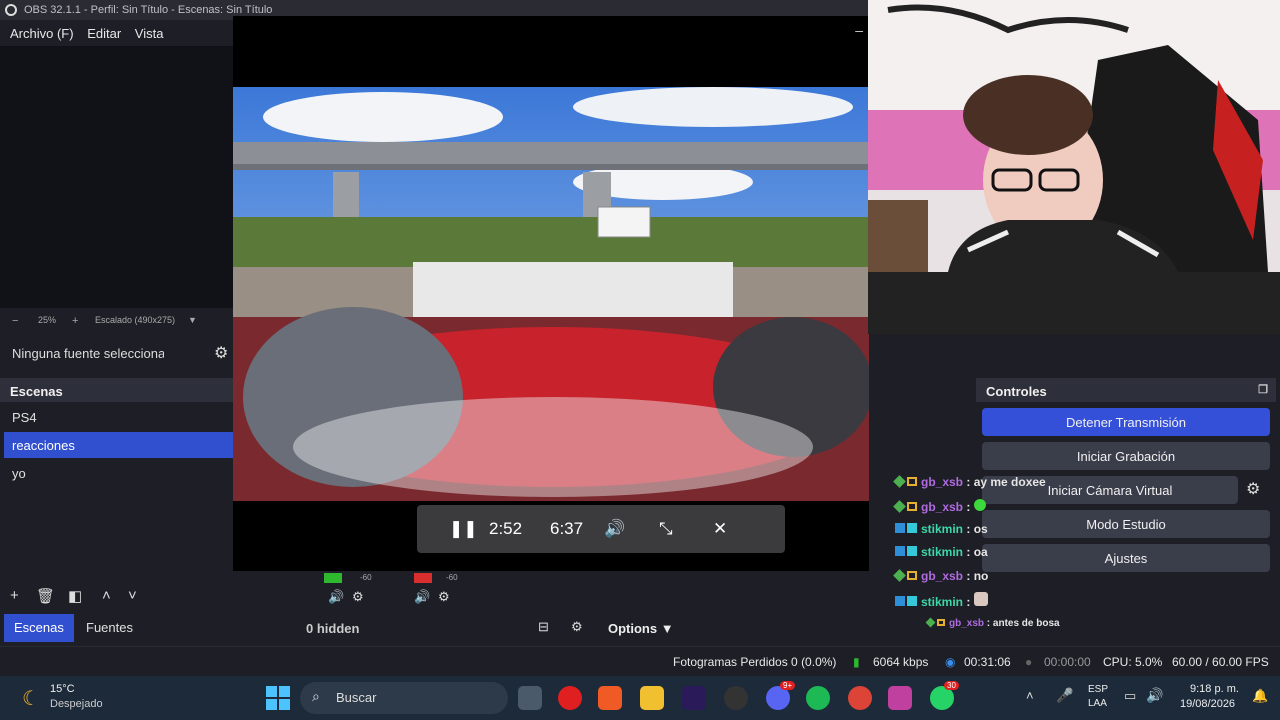 The image size is (1280, 720). I want to click on weather-desc: Despejado, so click(76, 704).